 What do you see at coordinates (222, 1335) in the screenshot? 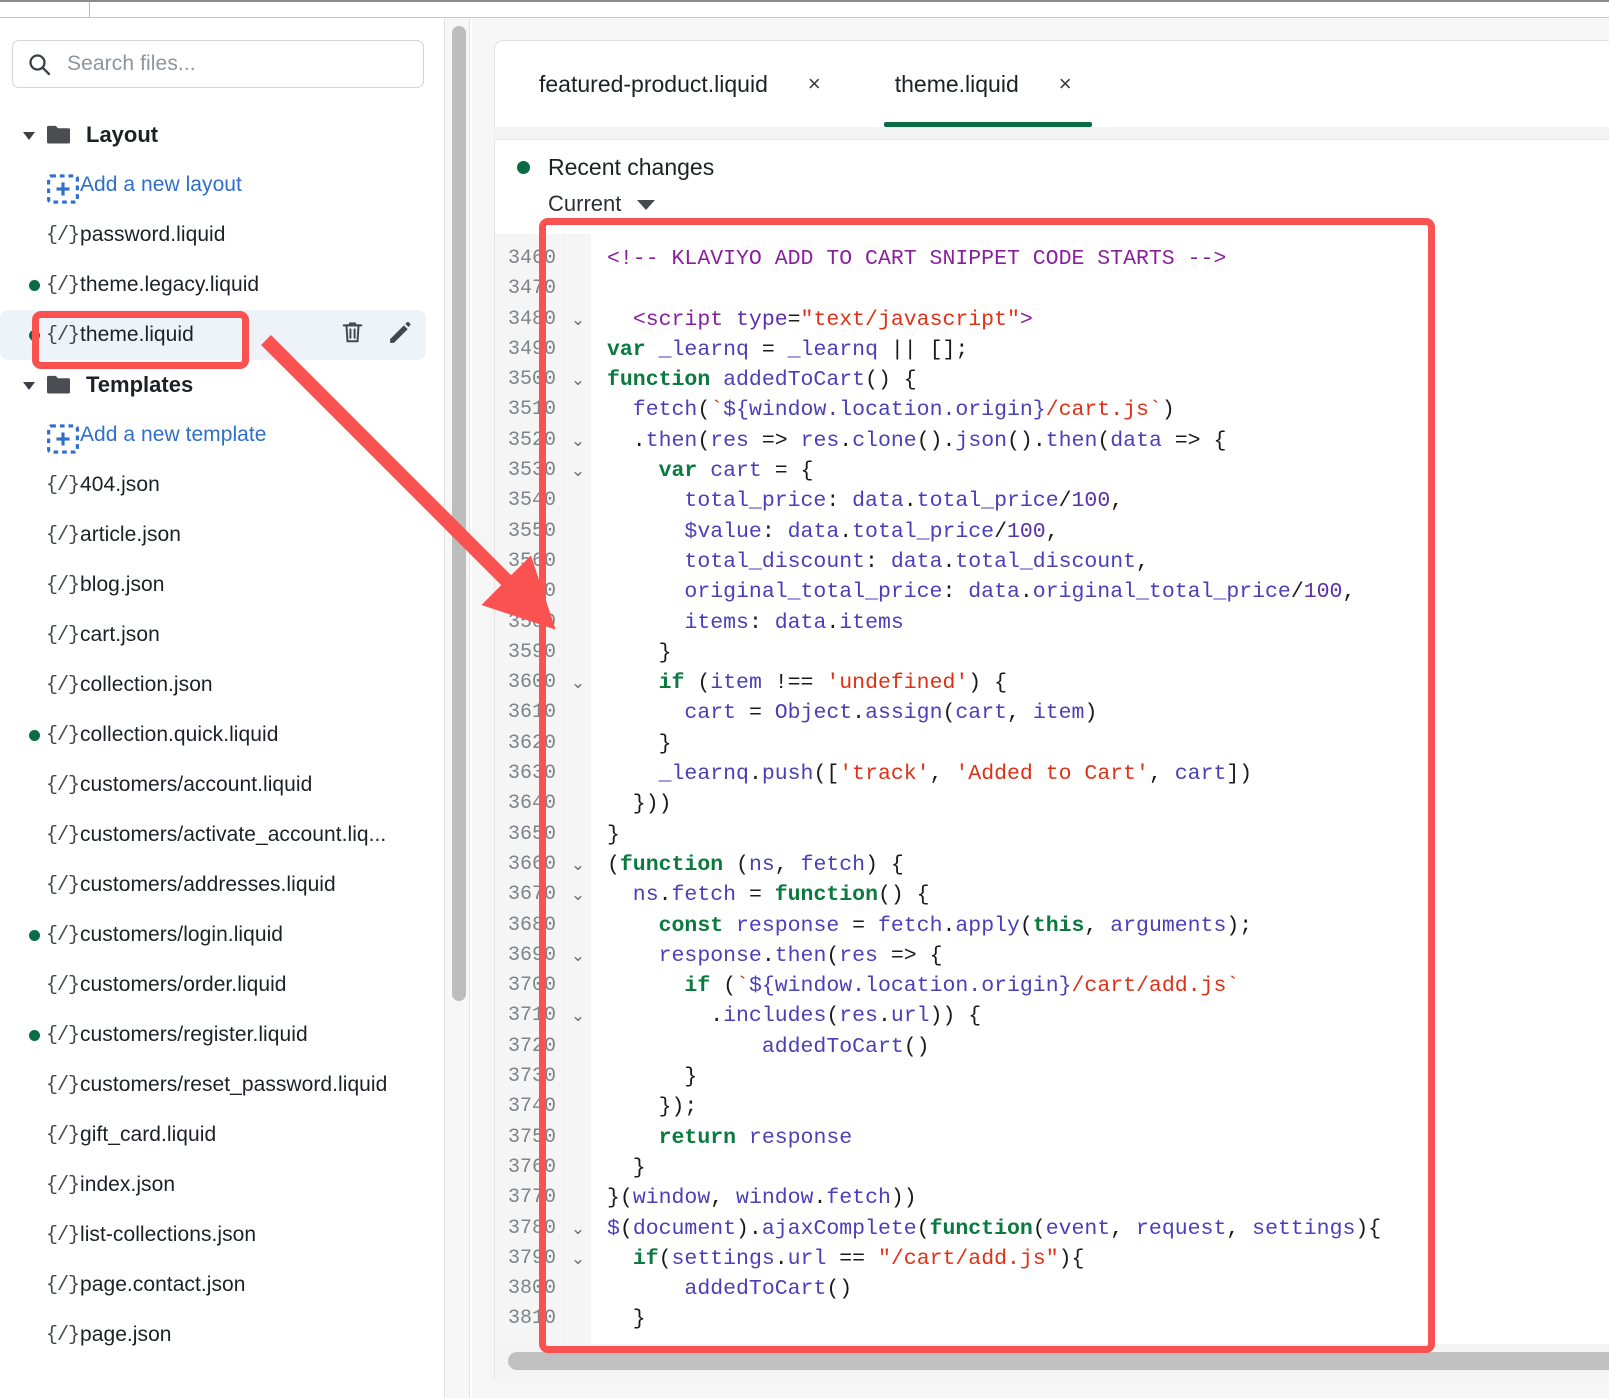
I see `file-row: {/} page.json` at bounding box center [222, 1335].